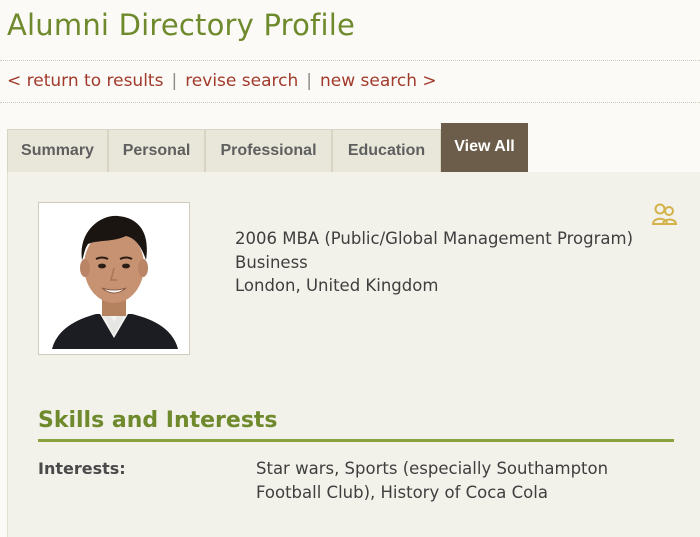 Image resolution: width=700 pixels, height=537 pixels. What do you see at coordinates (82, 468) in the screenshot?
I see `interests-label: Interests:` at bounding box center [82, 468].